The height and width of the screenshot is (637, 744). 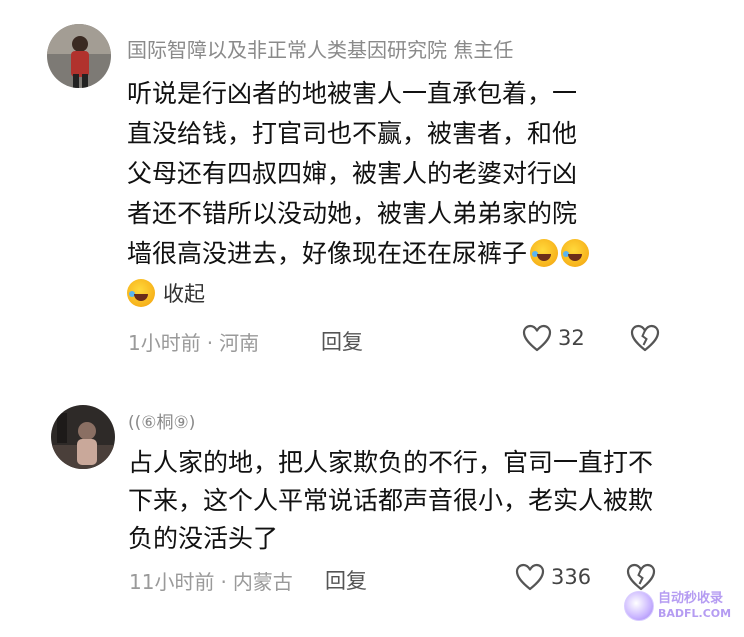 I want to click on broken-heart-icon, so click(x=645, y=338).